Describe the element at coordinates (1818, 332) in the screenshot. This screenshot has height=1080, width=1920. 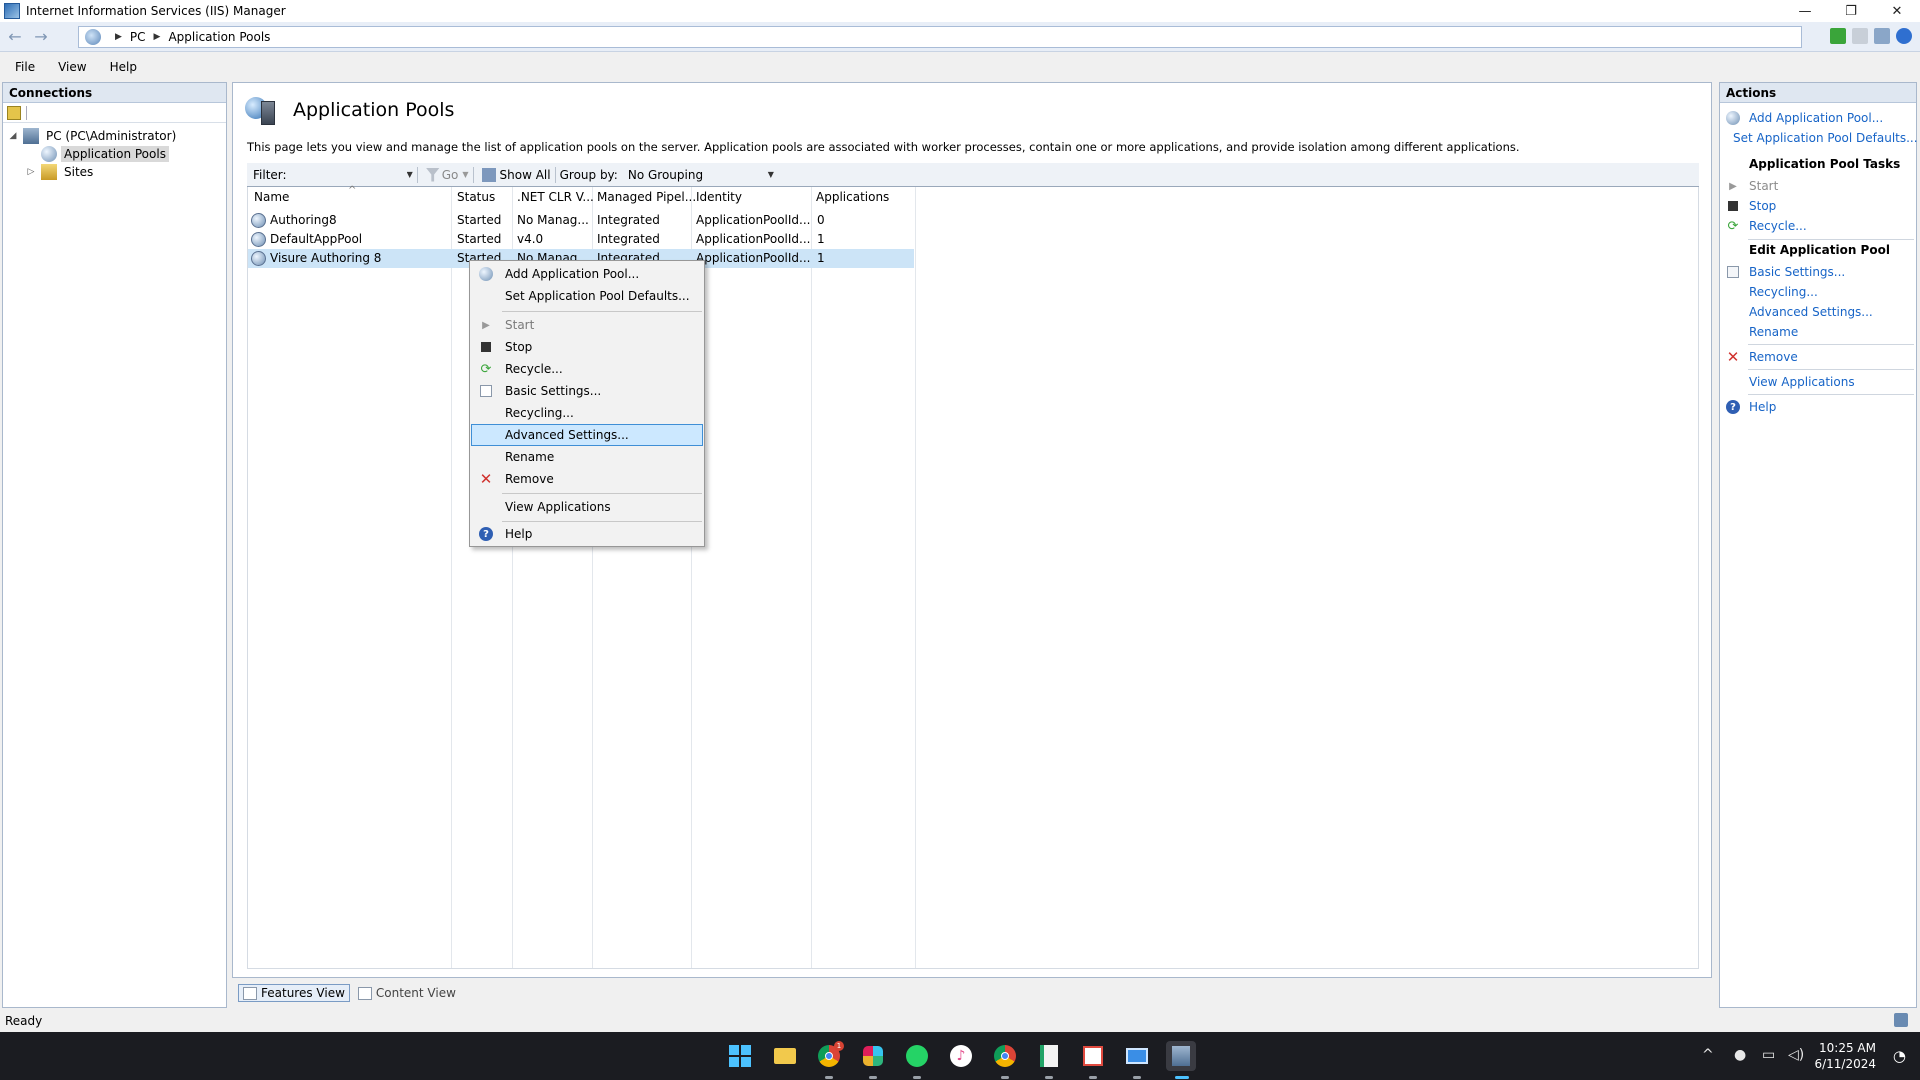
I see `action-rename: Rename` at that location.